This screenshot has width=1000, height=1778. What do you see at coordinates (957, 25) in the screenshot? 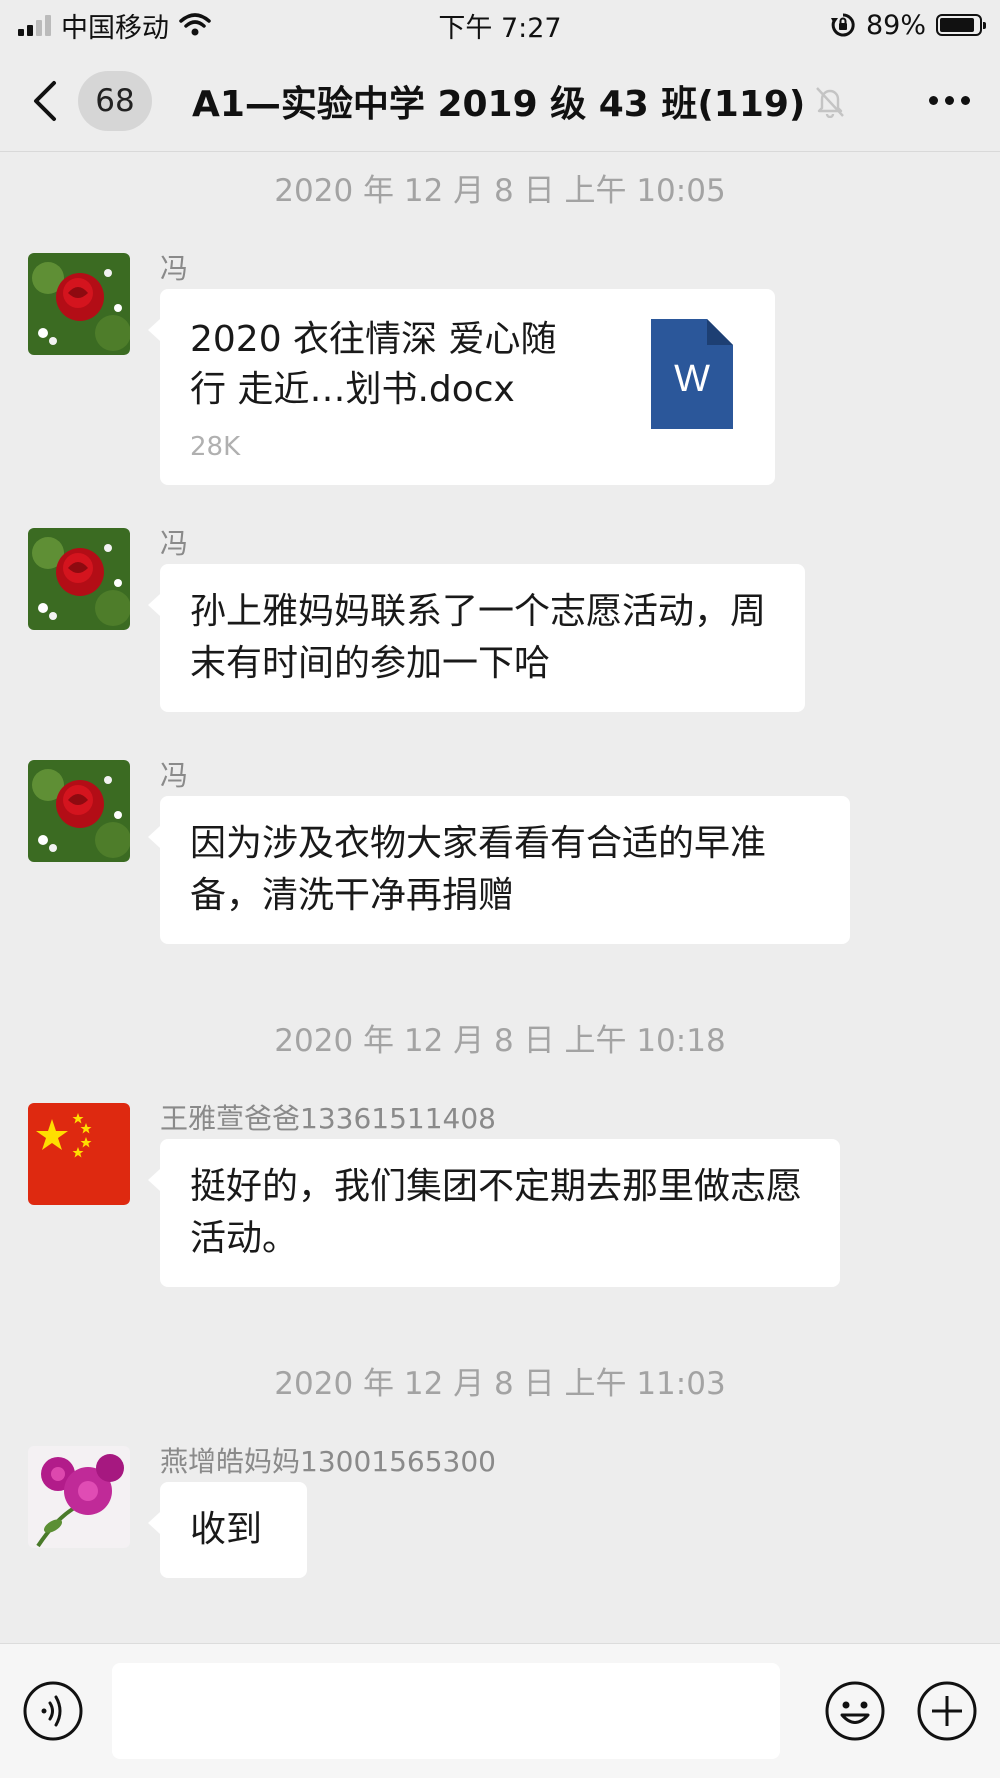
I see `battery-fill` at bounding box center [957, 25].